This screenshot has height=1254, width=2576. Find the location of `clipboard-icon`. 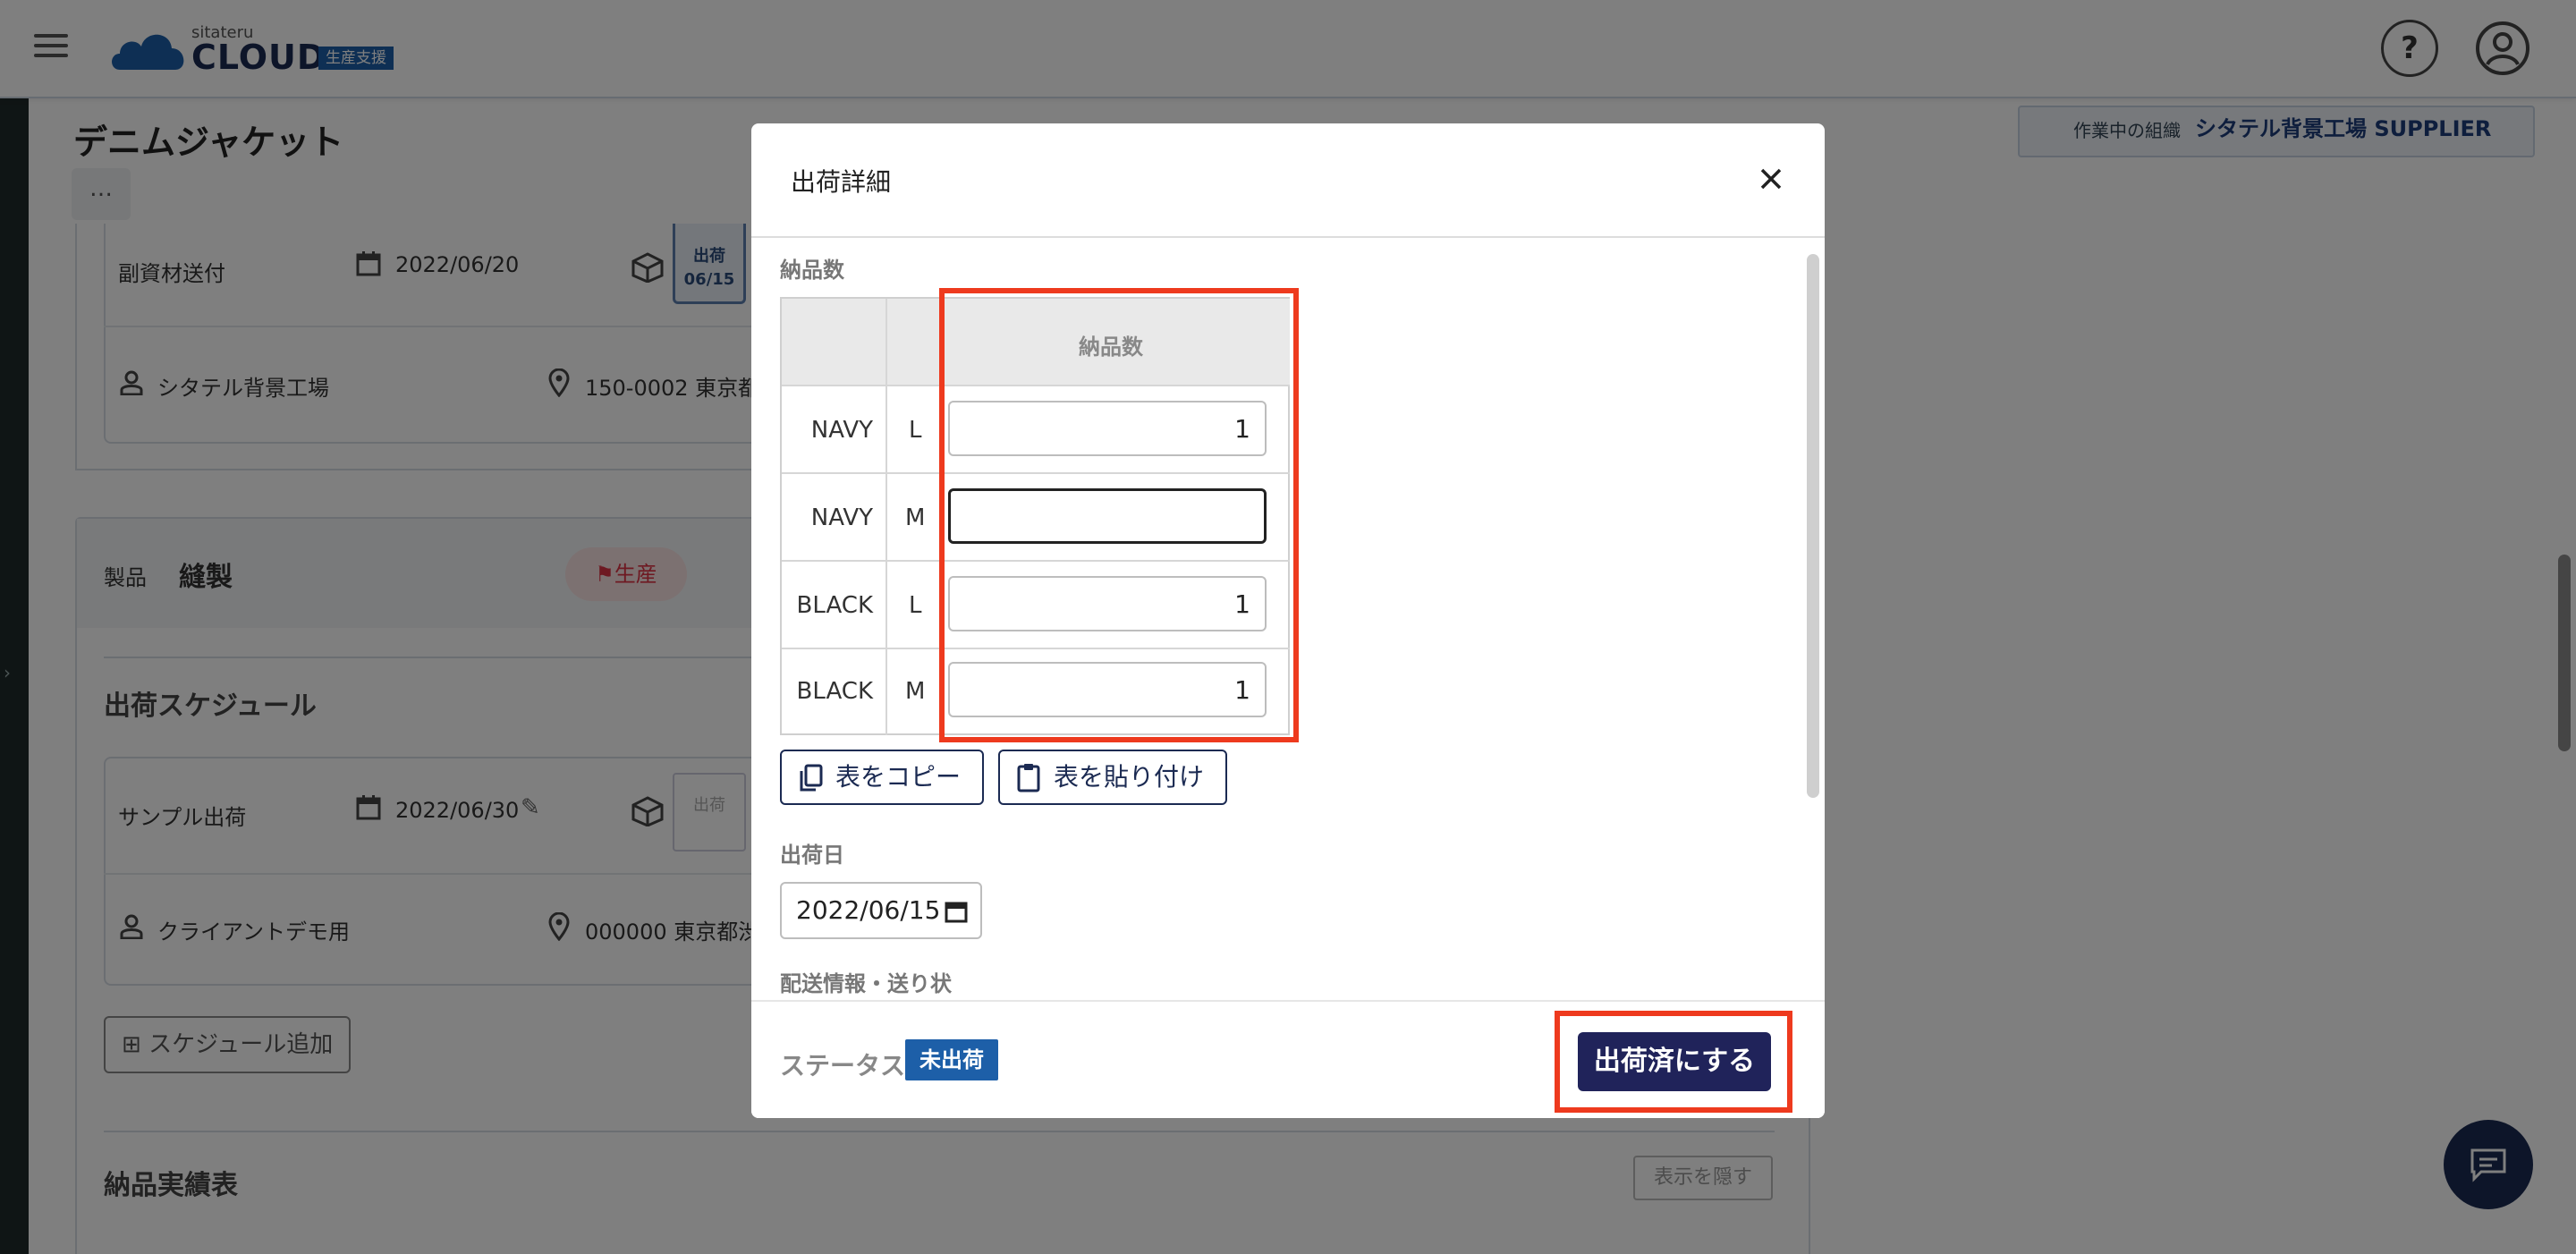

clipboard-icon is located at coordinates (1028, 778).